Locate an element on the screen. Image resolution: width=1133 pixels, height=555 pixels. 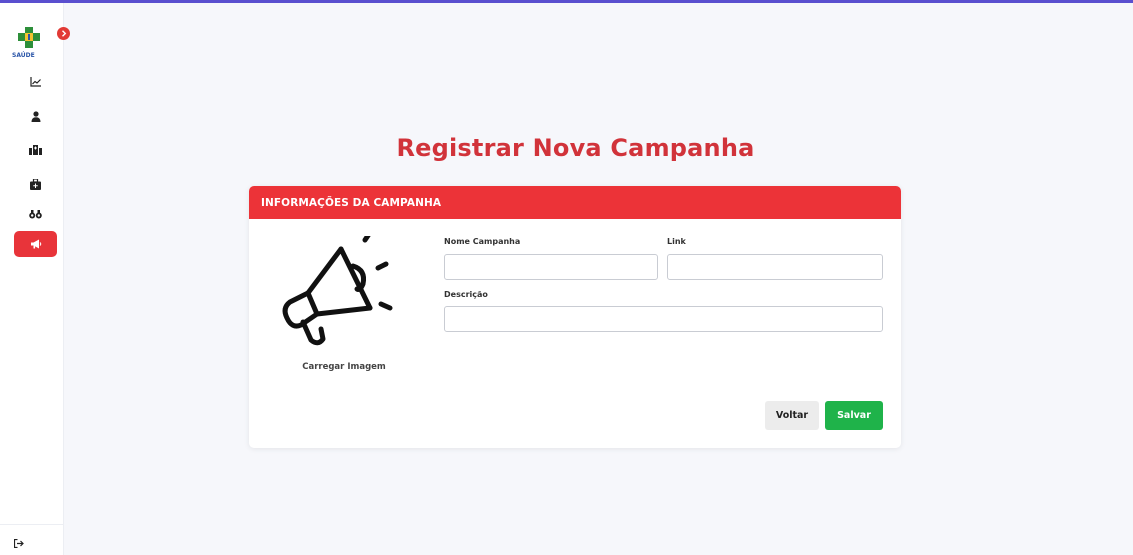
sidebar-item-campaigns is located at coordinates (35, 244).